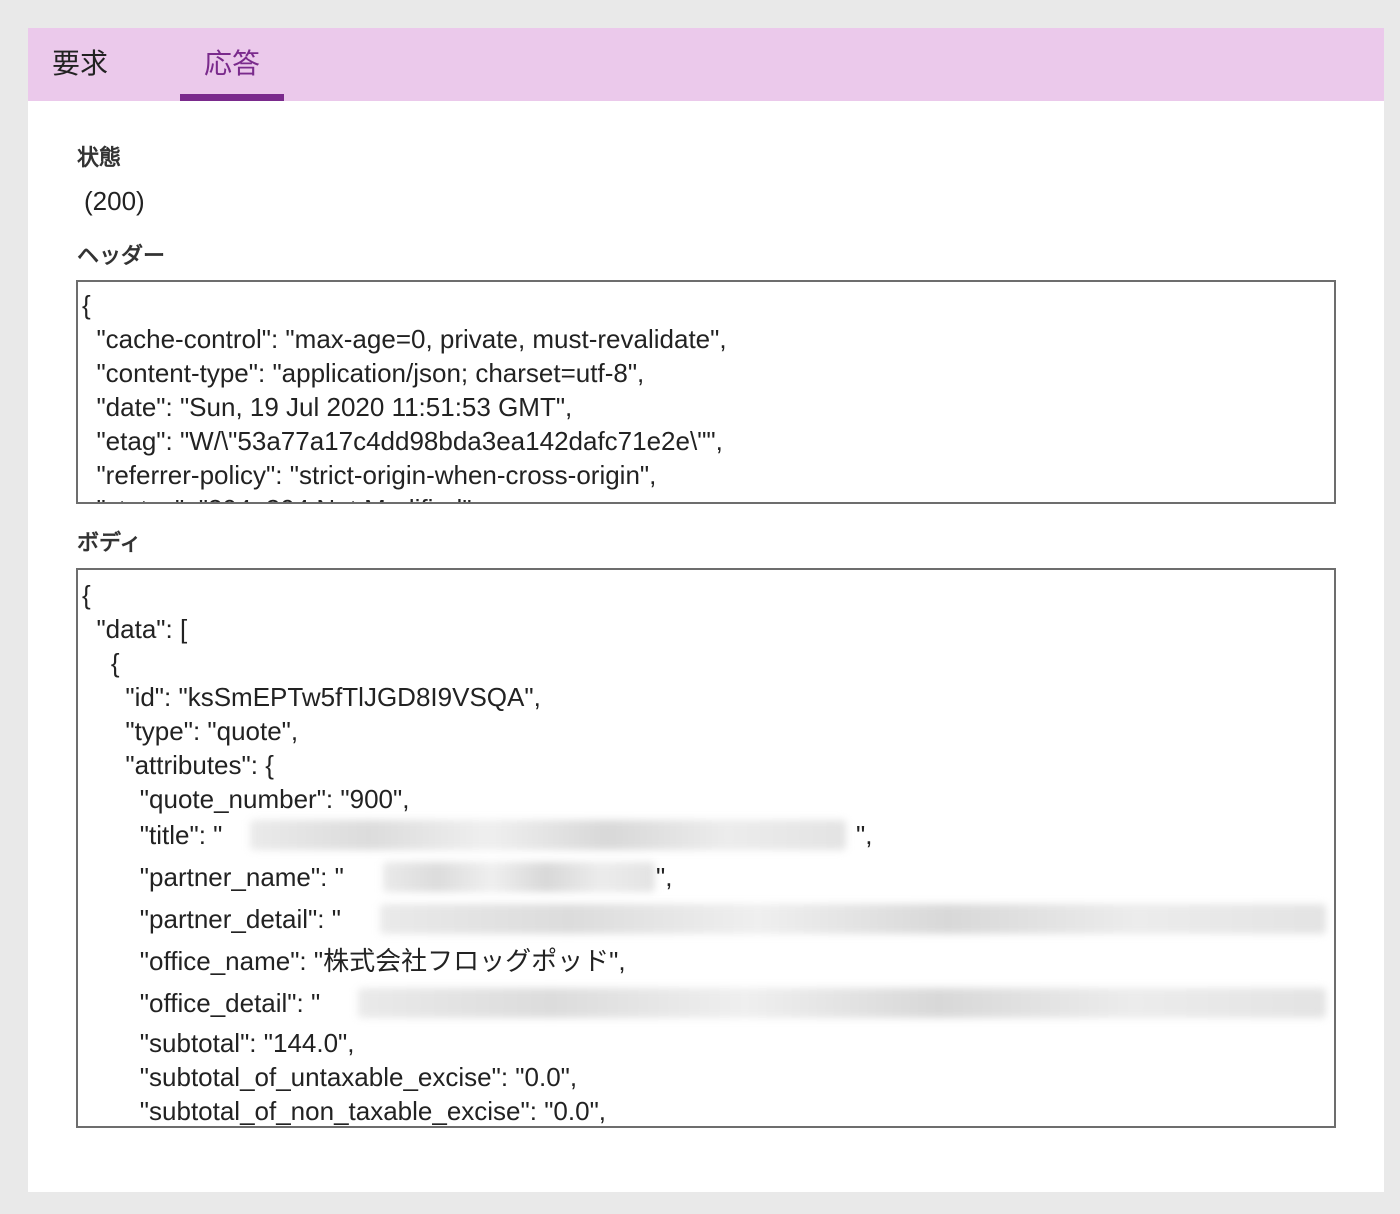  Describe the element at coordinates (109, 542) in the screenshot. I see `body-label: ボディ` at that location.